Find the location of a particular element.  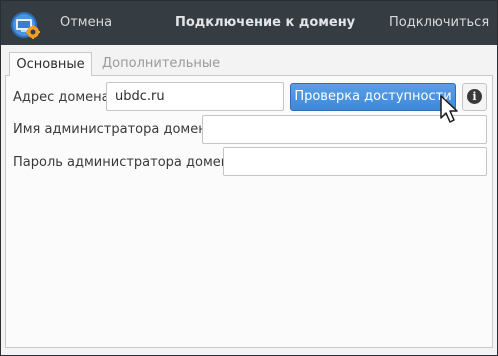

admin-name-label: Имя администратора домена: is located at coordinates (116, 129).